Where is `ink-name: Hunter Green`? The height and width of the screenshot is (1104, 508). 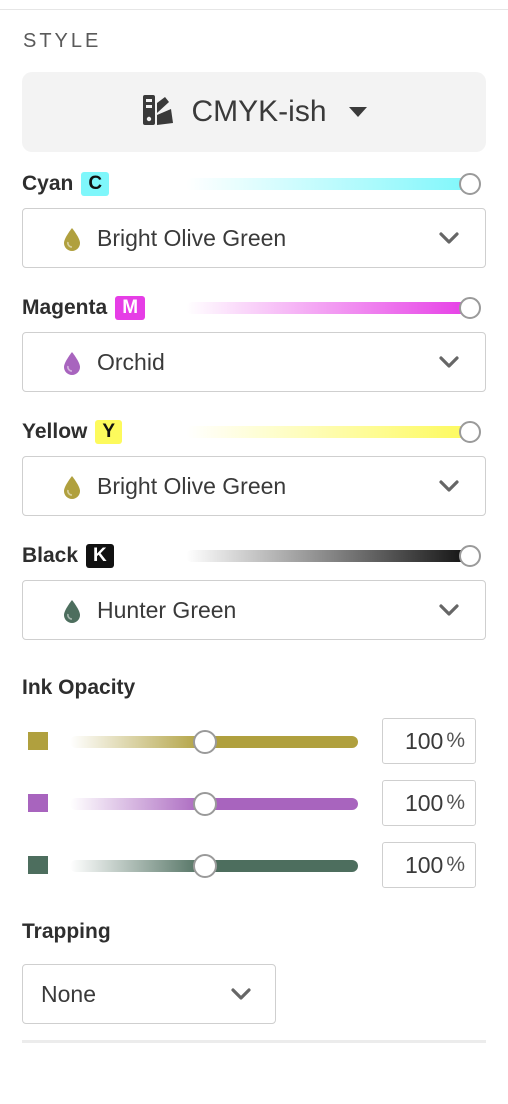
ink-name: Hunter Green is located at coordinates (167, 610).